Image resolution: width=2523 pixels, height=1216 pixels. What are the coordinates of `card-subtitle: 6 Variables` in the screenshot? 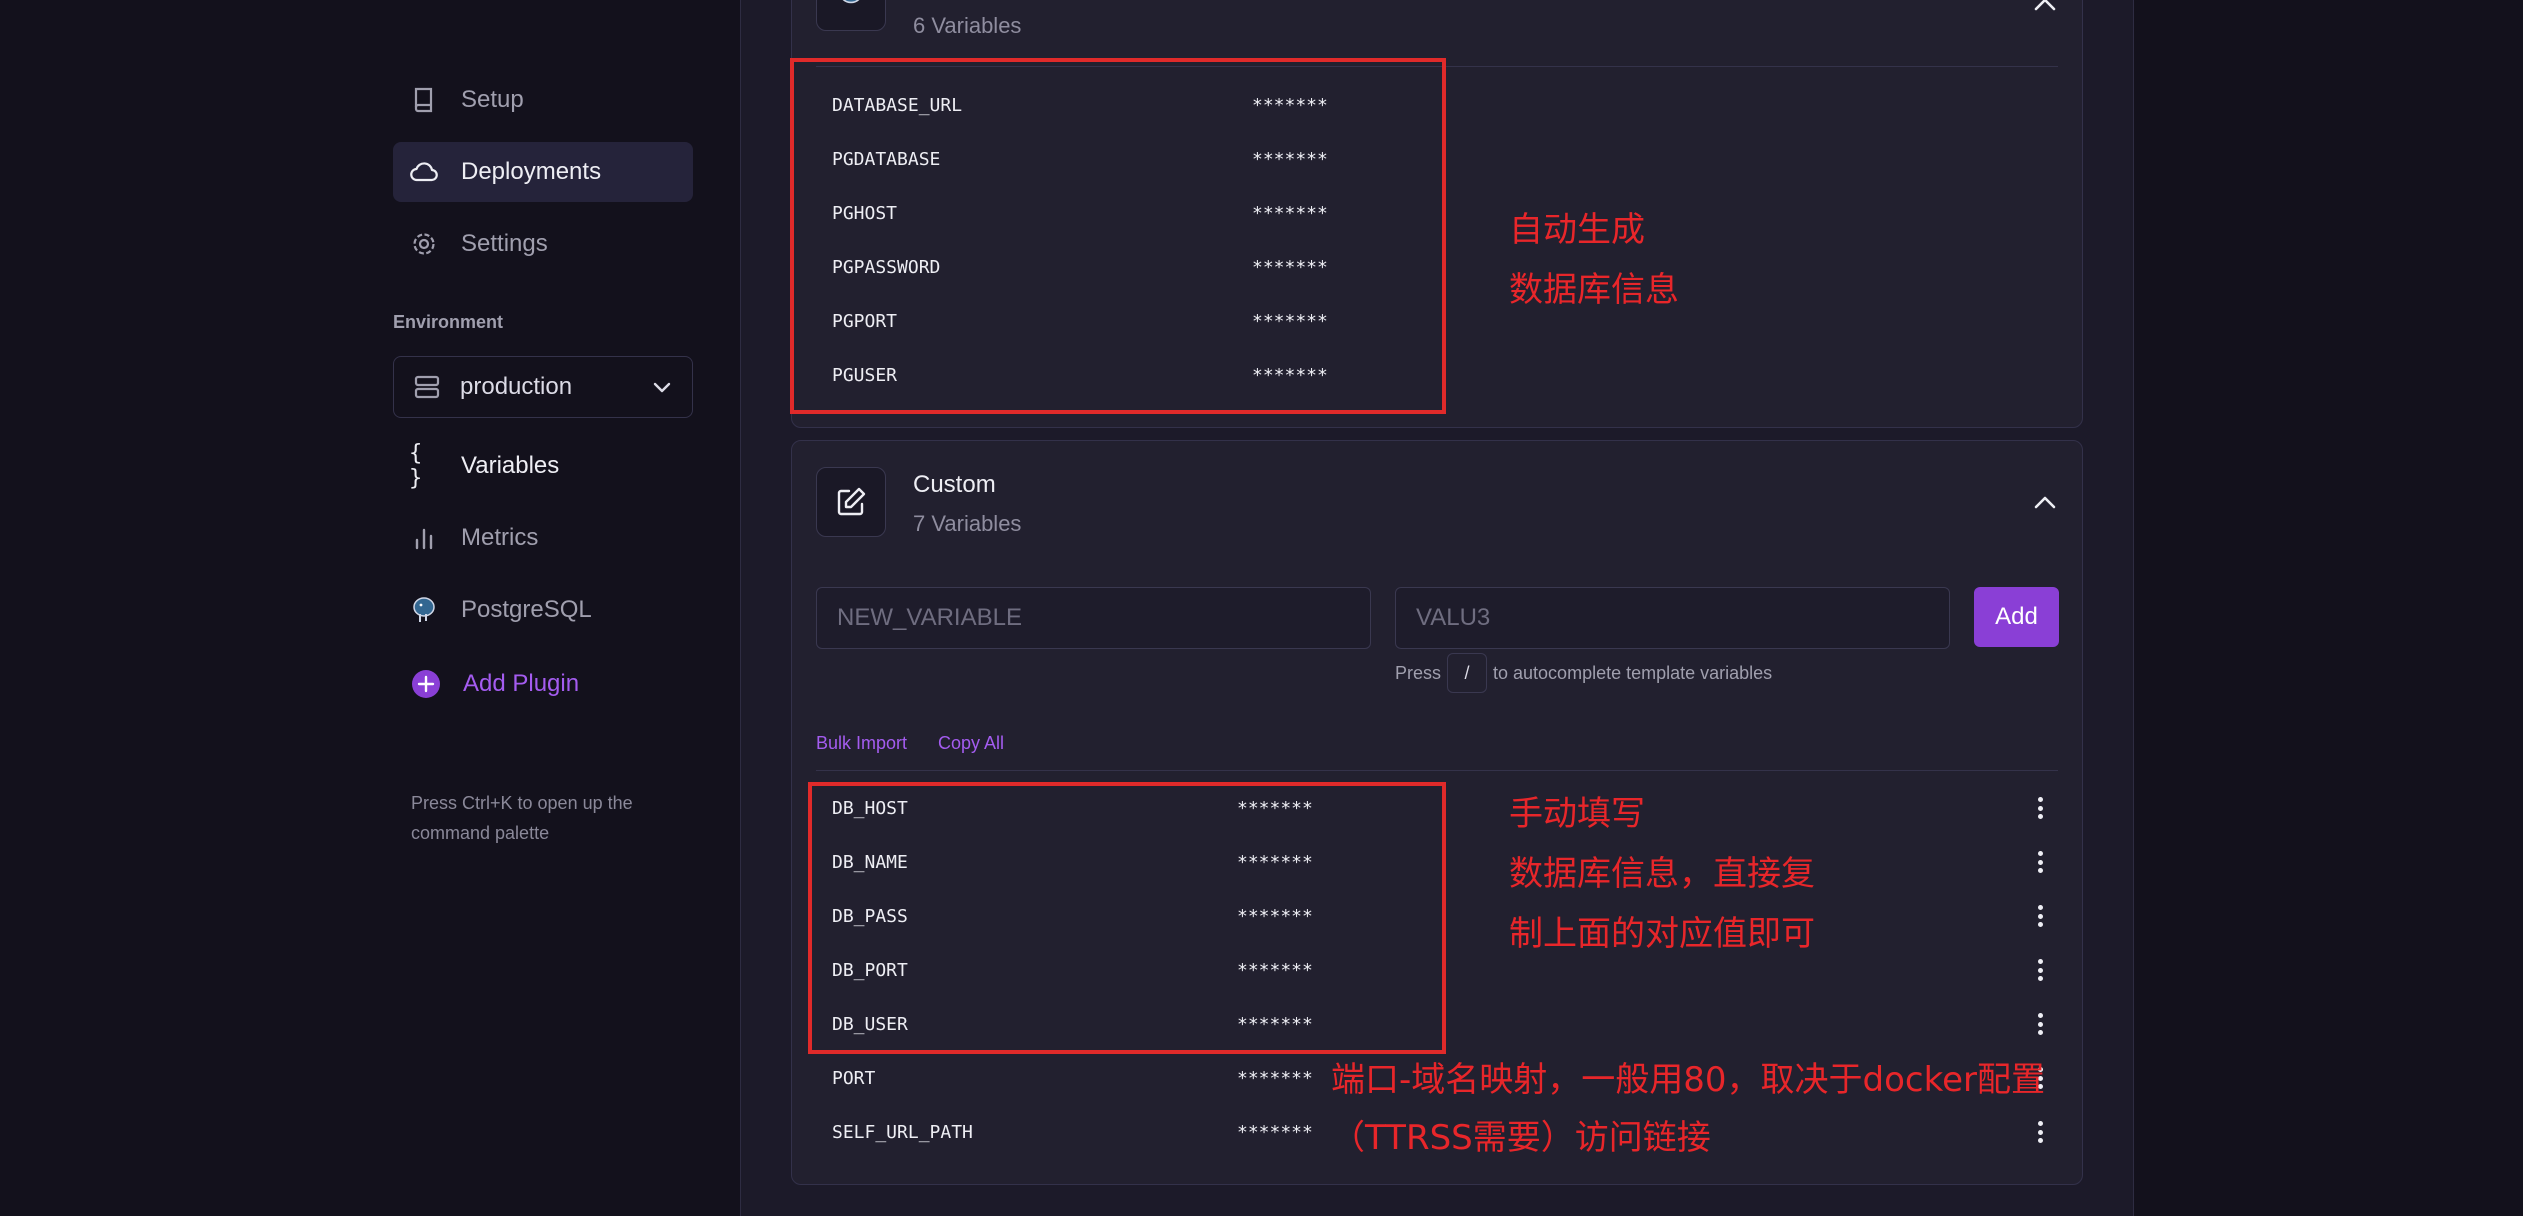 It's located at (967, 25).